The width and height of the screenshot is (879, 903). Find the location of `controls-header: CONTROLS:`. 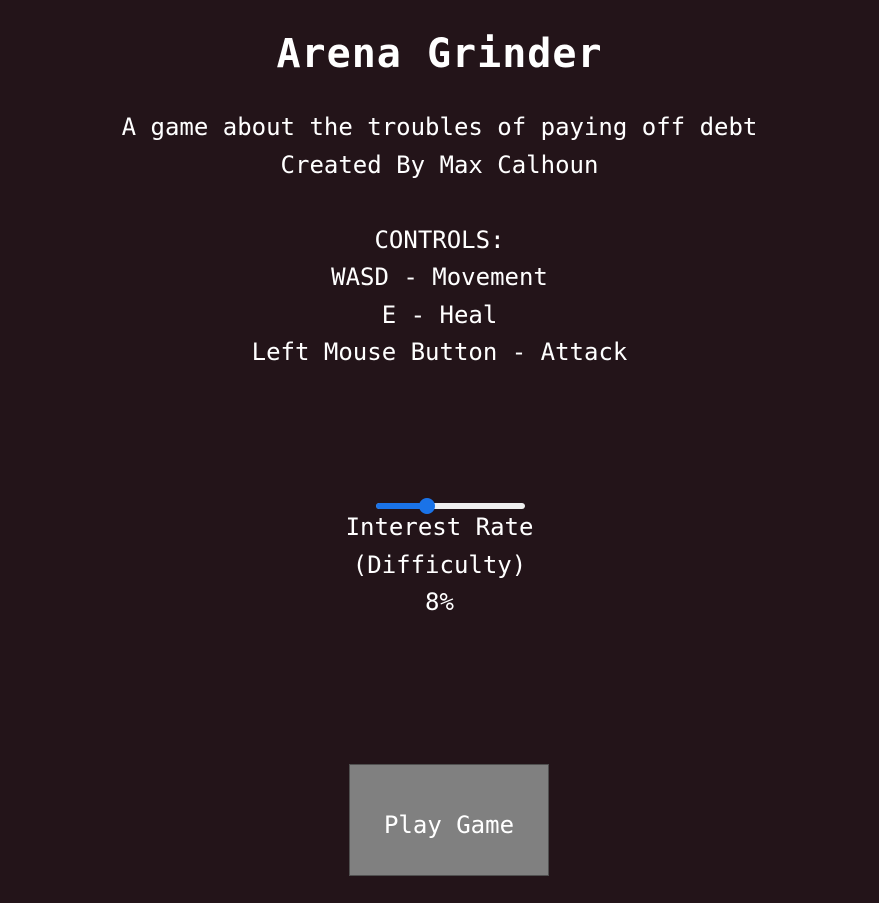

controls-header: CONTROLS: is located at coordinates (439, 239).